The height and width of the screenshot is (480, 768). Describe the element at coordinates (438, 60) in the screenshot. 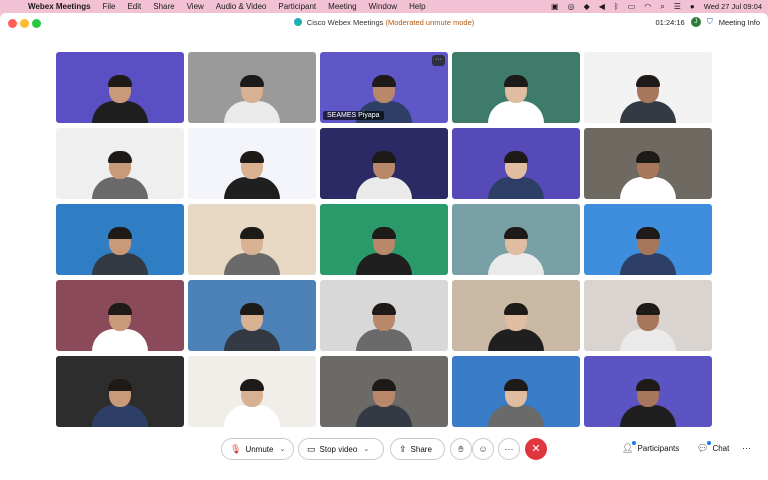

I see `tile-more-button: ···` at that location.